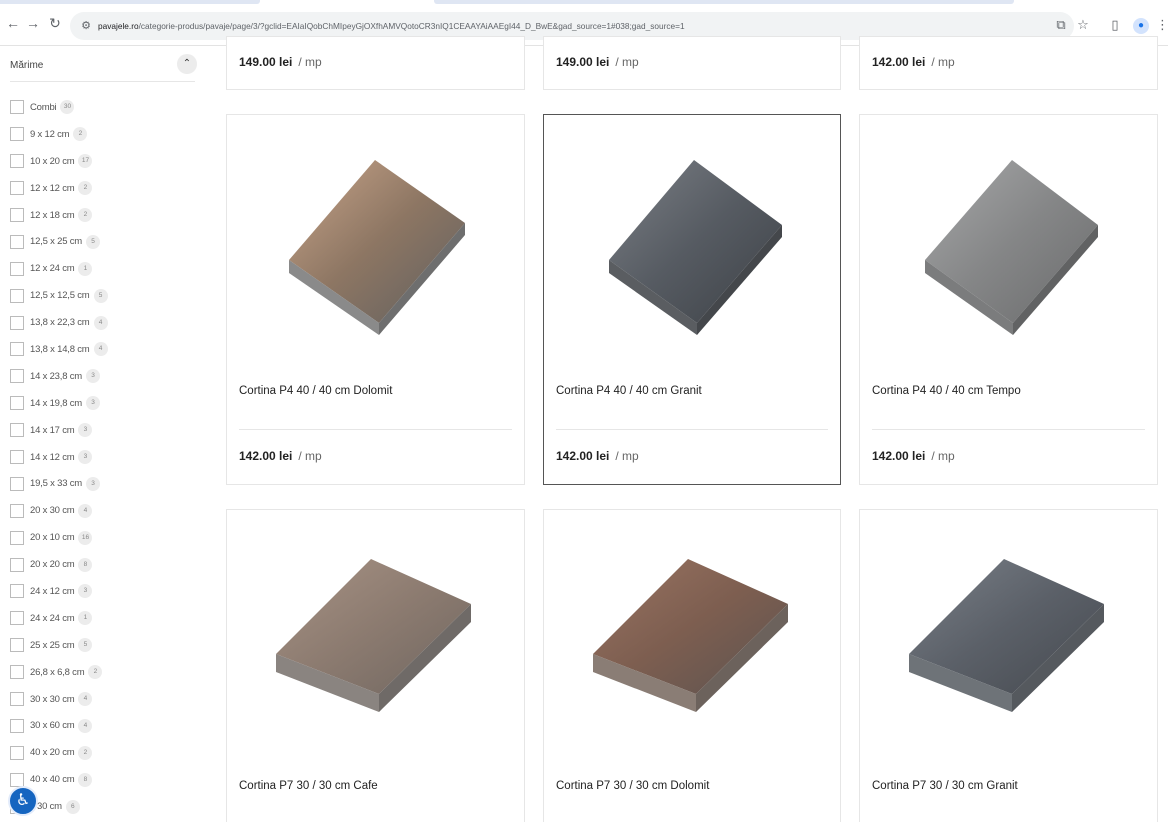 The height and width of the screenshot is (822, 1168). What do you see at coordinates (60, 349) in the screenshot?
I see `filter-label: 13,8 x 14,8 cm` at bounding box center [60, 349].